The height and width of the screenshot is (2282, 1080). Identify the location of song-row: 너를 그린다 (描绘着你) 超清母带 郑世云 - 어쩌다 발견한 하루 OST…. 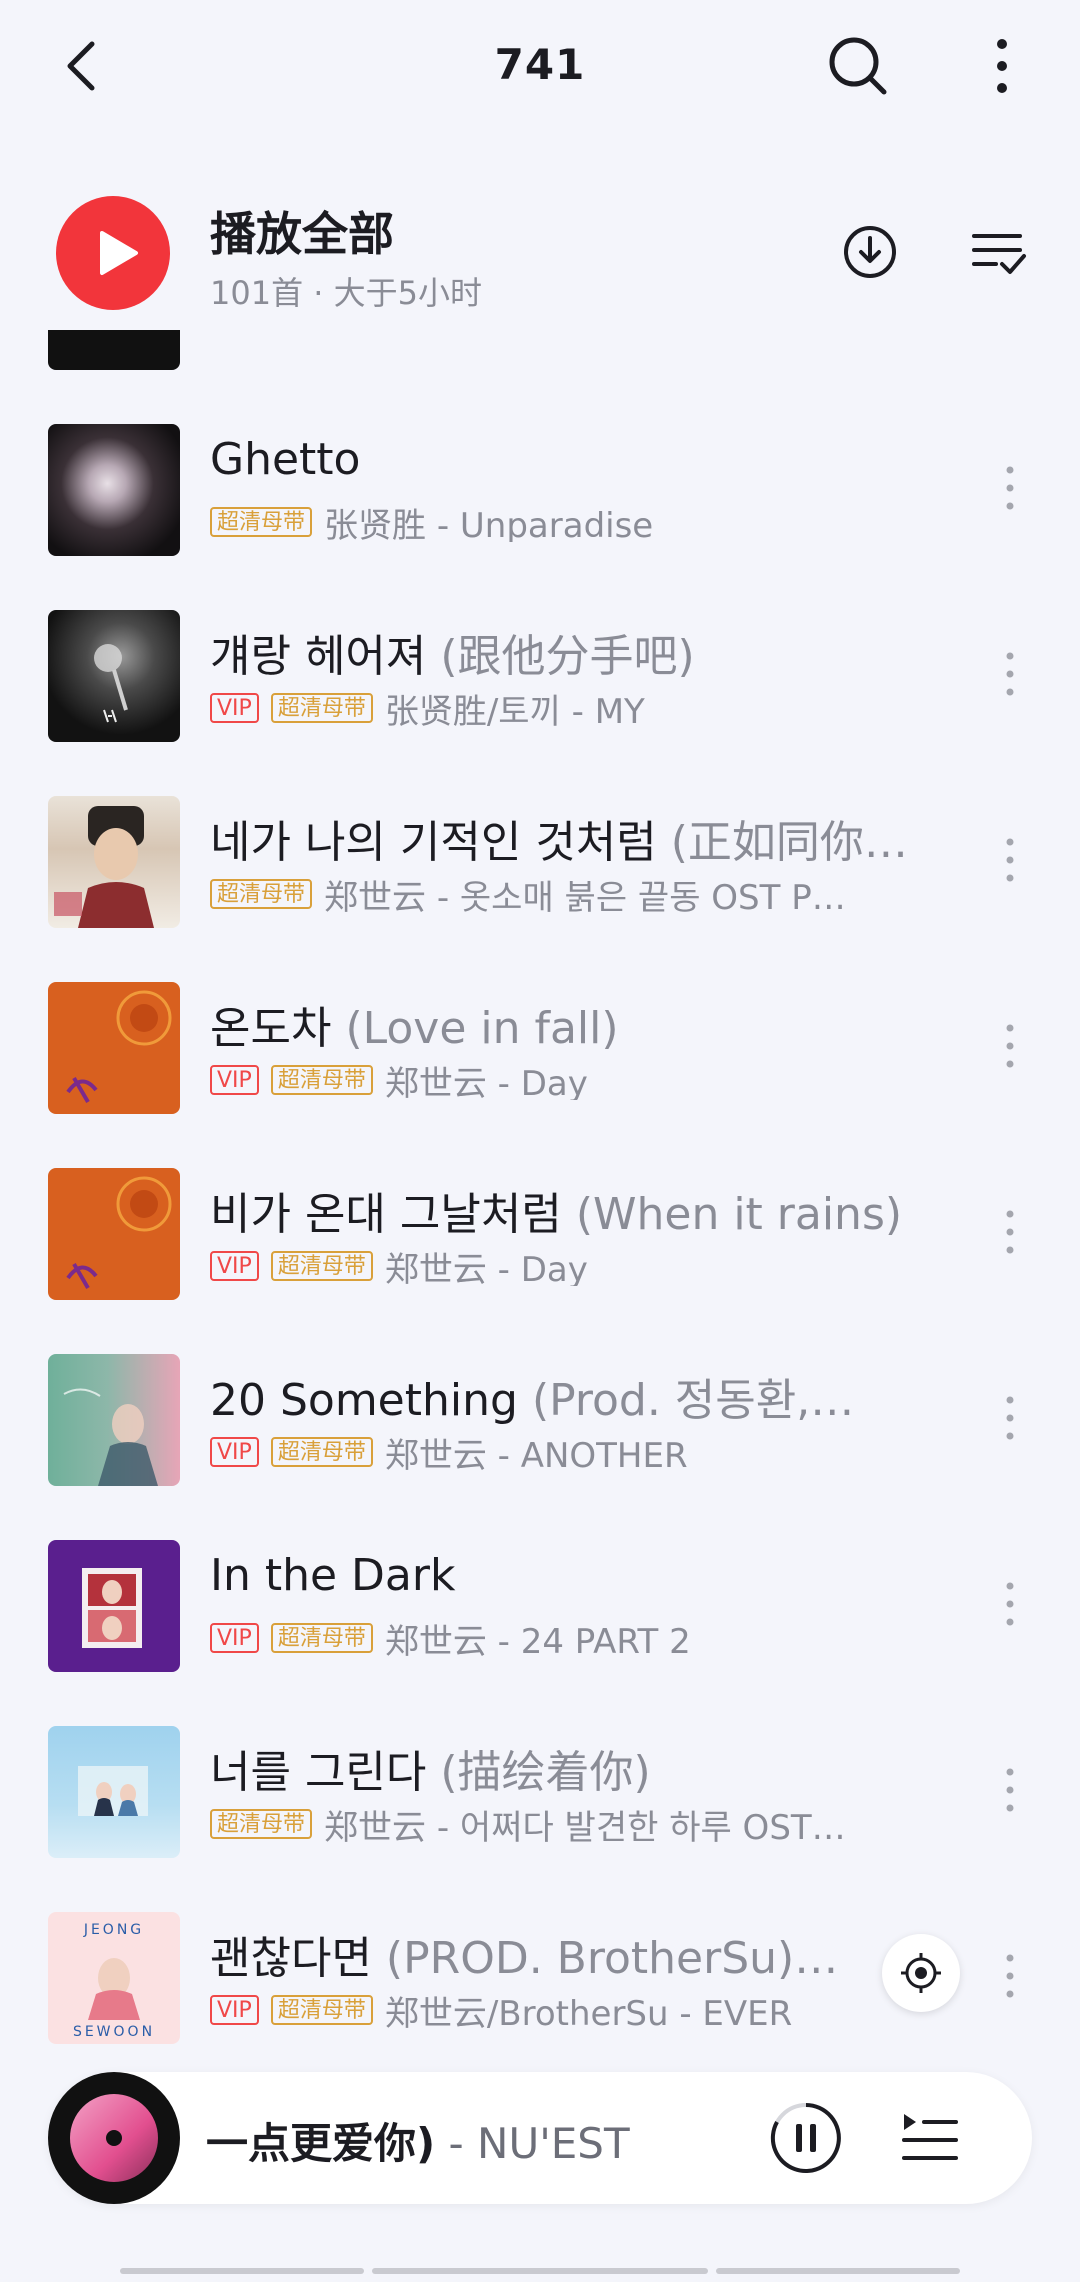
(540, 1785).